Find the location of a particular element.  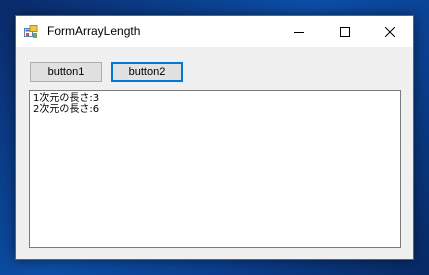

maximize-button is located at coordinates (345, 31).